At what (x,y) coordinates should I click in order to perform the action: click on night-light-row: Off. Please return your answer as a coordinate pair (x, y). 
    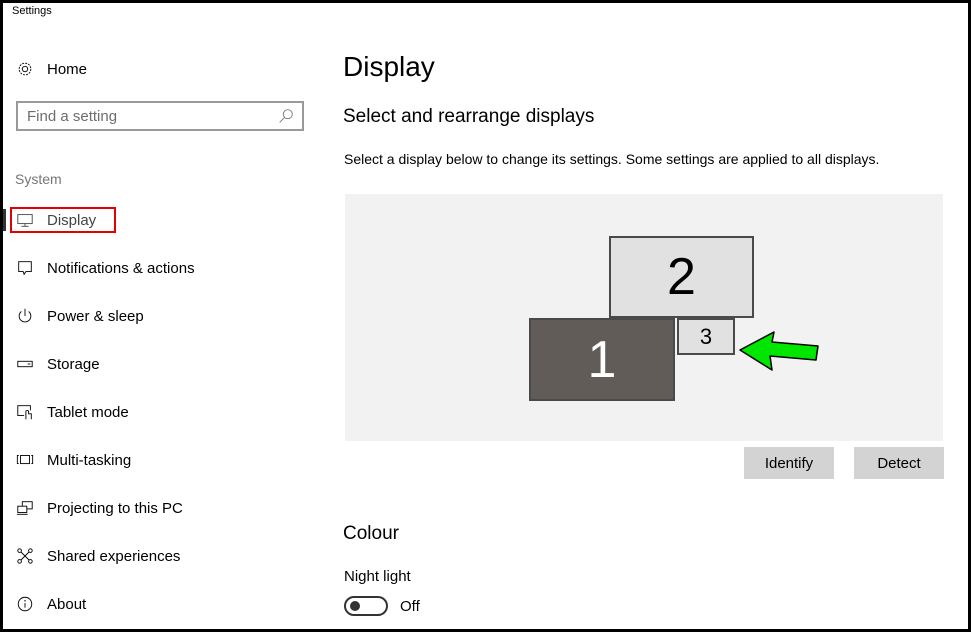
    Looking at the image, I should click on (382, 606).